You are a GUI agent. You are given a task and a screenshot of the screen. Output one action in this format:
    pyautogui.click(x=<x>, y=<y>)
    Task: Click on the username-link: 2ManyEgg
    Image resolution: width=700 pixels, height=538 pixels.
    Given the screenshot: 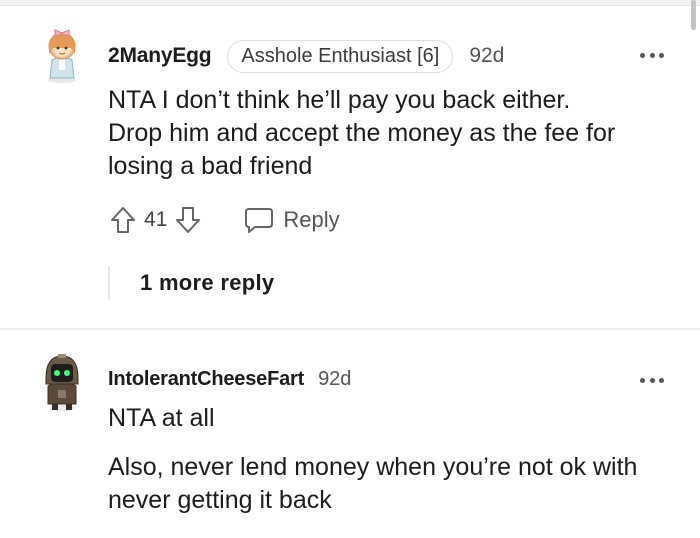 What is the action you would take?
    pyautogui.click(x=160, y=56)
    